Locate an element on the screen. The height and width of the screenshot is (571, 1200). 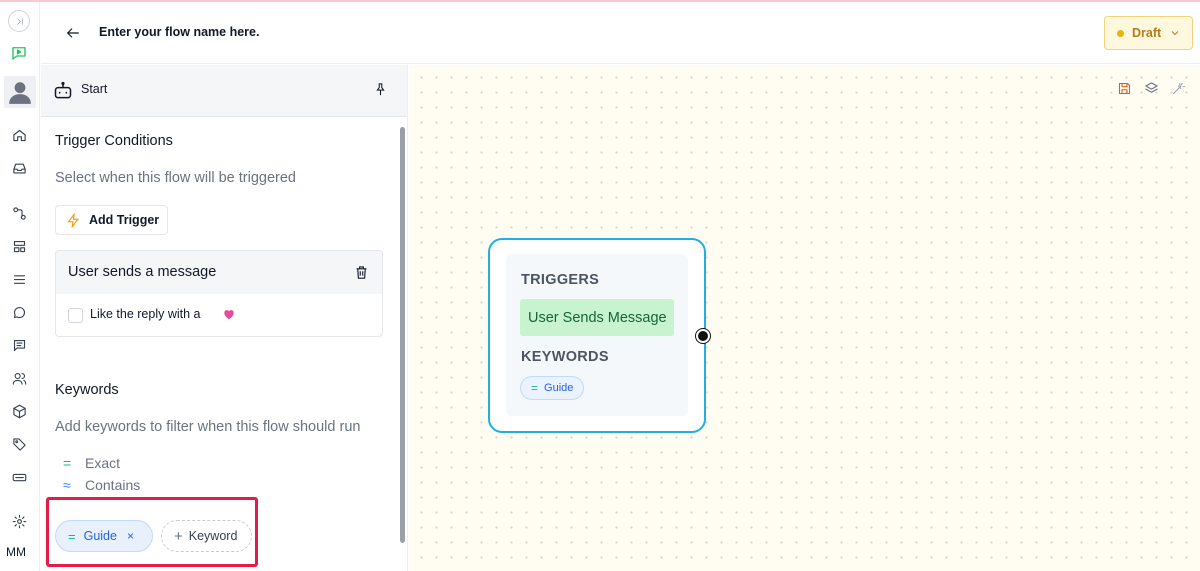
message-icon is located at coordinates (19, 345).